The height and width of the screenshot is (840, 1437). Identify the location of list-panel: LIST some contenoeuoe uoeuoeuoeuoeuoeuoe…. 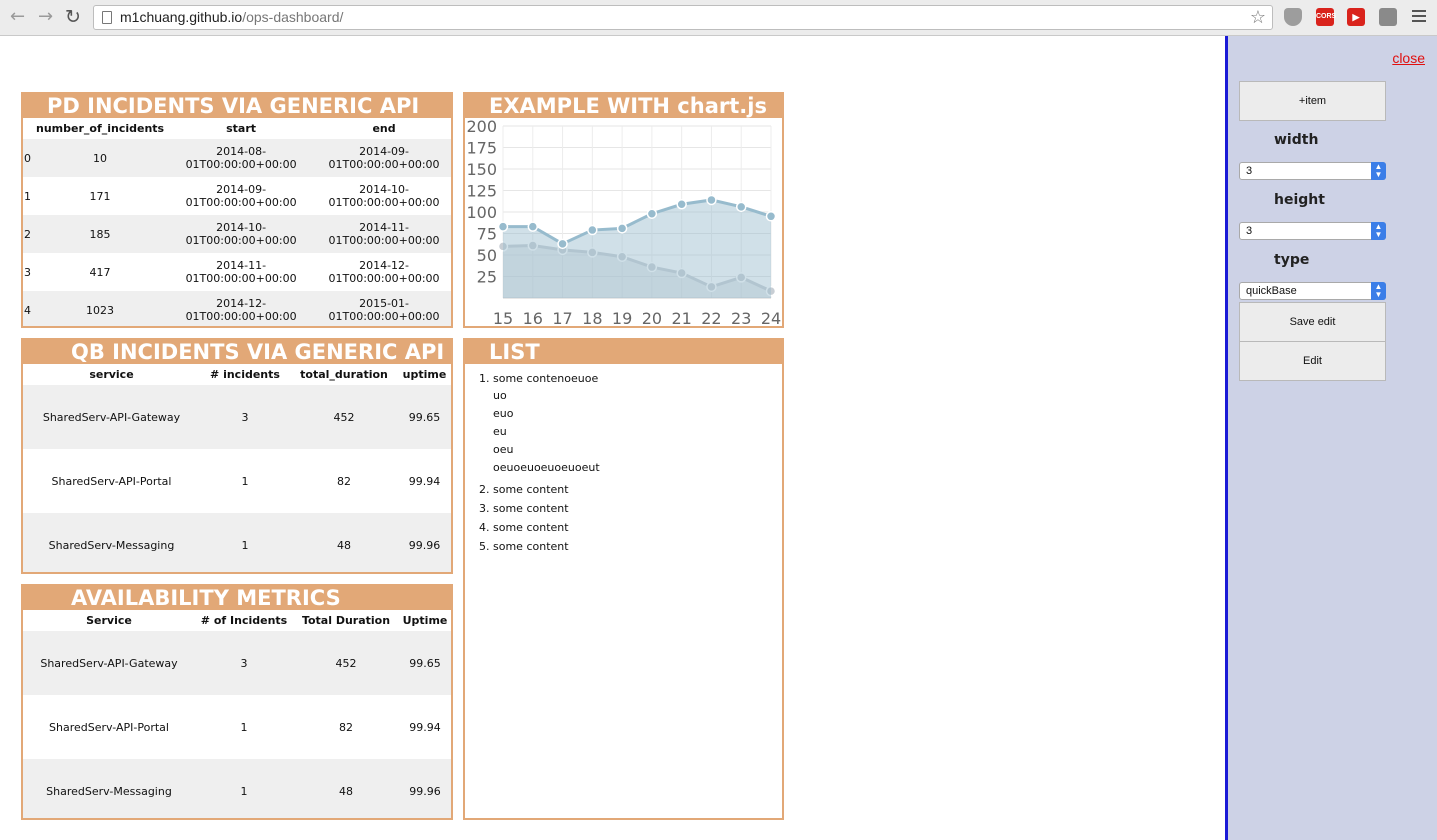
(623, 579).